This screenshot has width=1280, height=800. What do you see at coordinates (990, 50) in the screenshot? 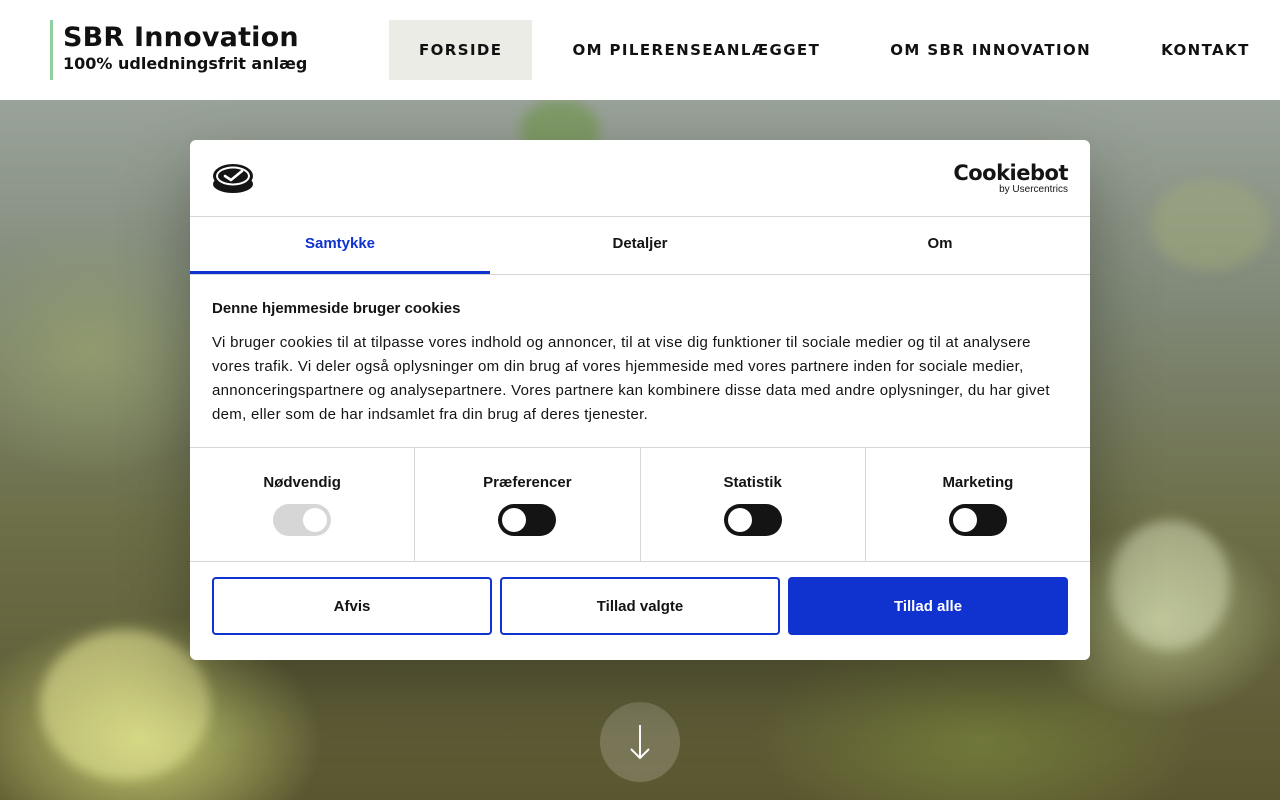
I see `nav-item-om-sbr-innovation: OM SBR INNOVATION` at bounding box center [990, 50].